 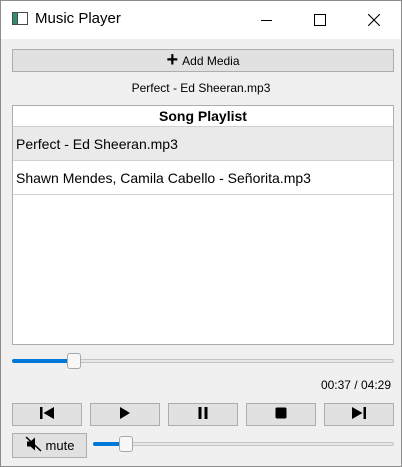 What do you see at coordinates (203, 116) in the screenshot?
I see `playlist-header: Song Playlist` at bounding box center [203, 116].